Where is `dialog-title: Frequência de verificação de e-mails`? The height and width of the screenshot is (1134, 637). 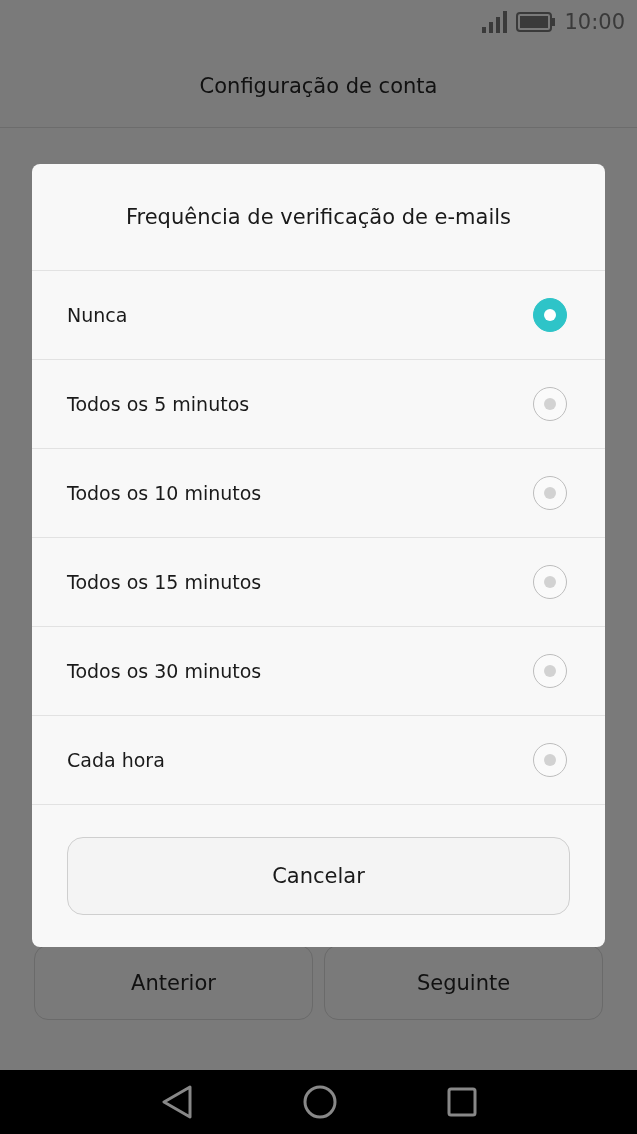
dialog-title: Frequência de verificação de e-mails is located at coordinates (318, 217).